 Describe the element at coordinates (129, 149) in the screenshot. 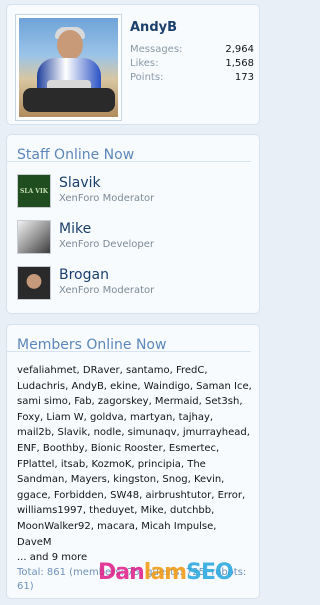

I see `staff-online-title: Staff Online Now` at that location.